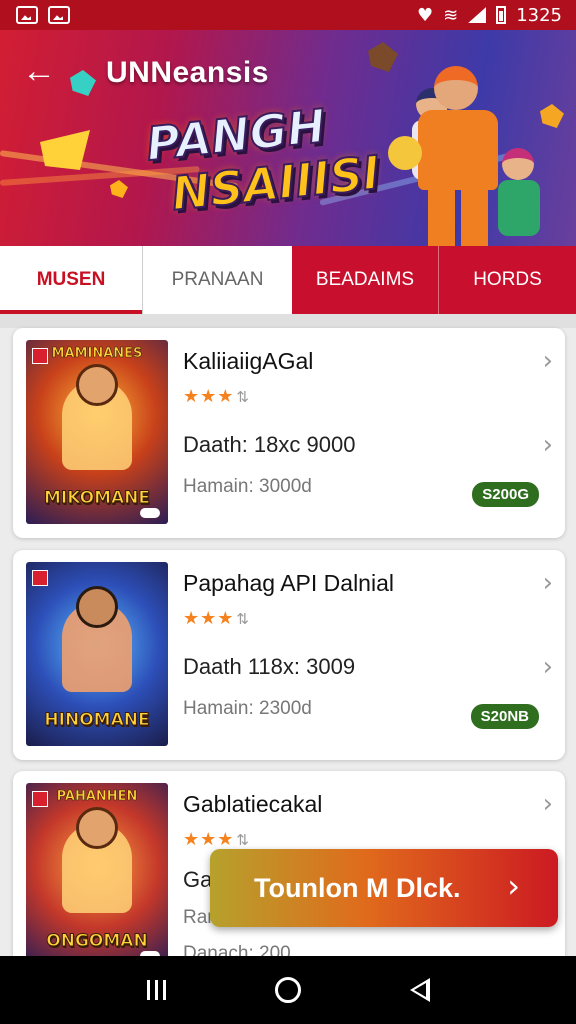 The image size is (576, 1024). What do you see at coordinates (253, 804) in the screenshot?
I see `item-title: Gablatiecakal` at bounding box center [253, 804].